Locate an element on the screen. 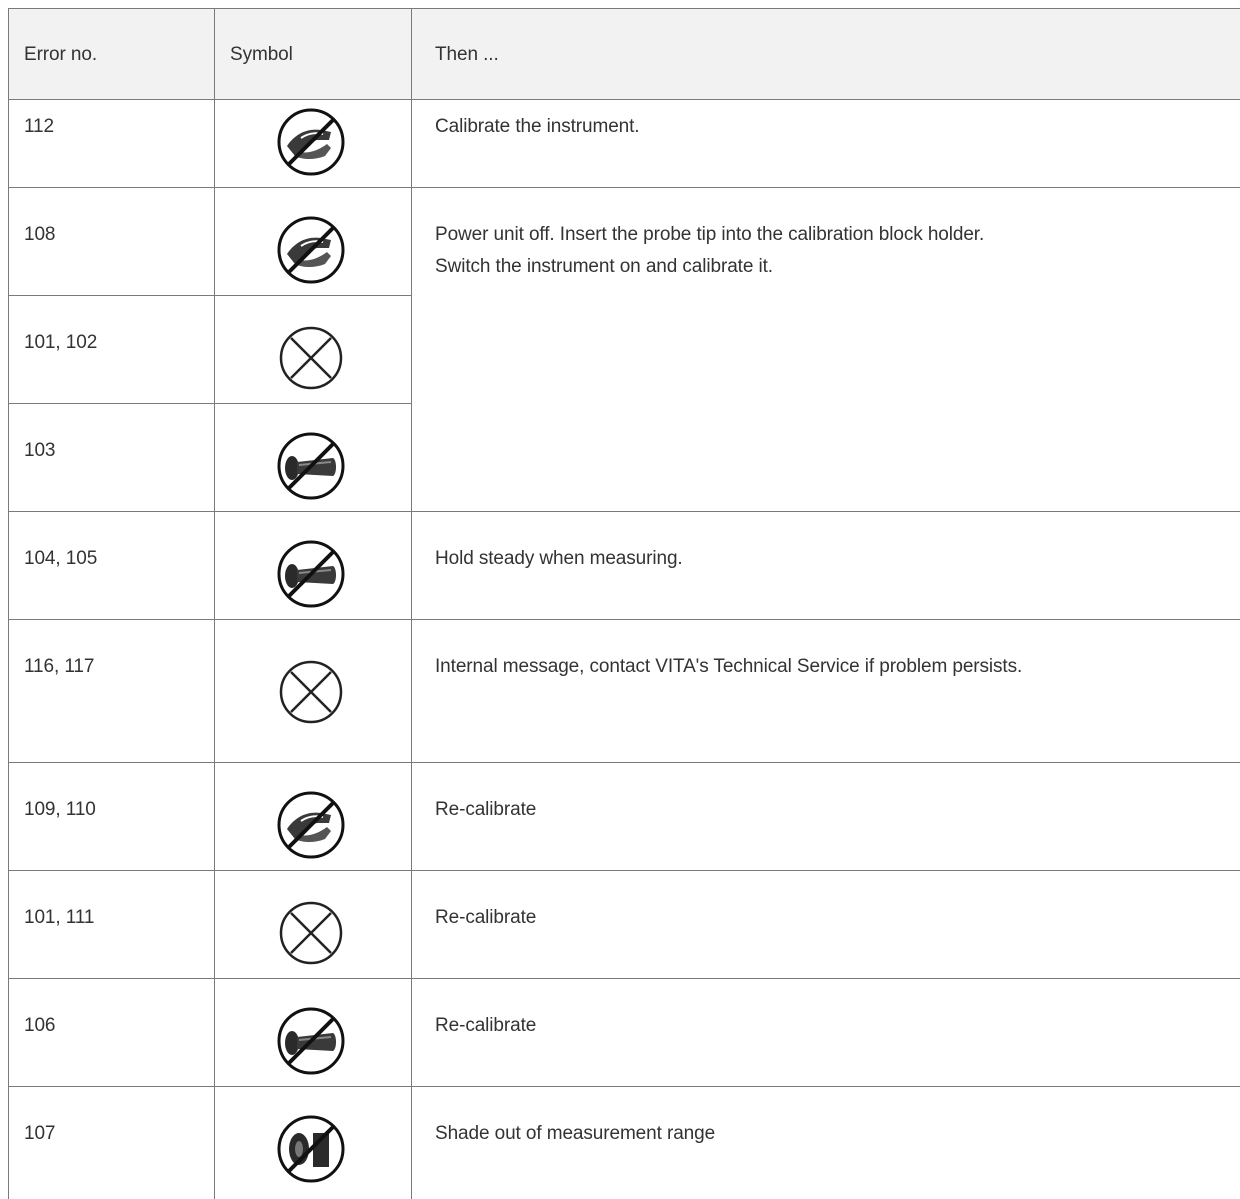  error-number: 116, 117 is located at coordinates (59, 666).